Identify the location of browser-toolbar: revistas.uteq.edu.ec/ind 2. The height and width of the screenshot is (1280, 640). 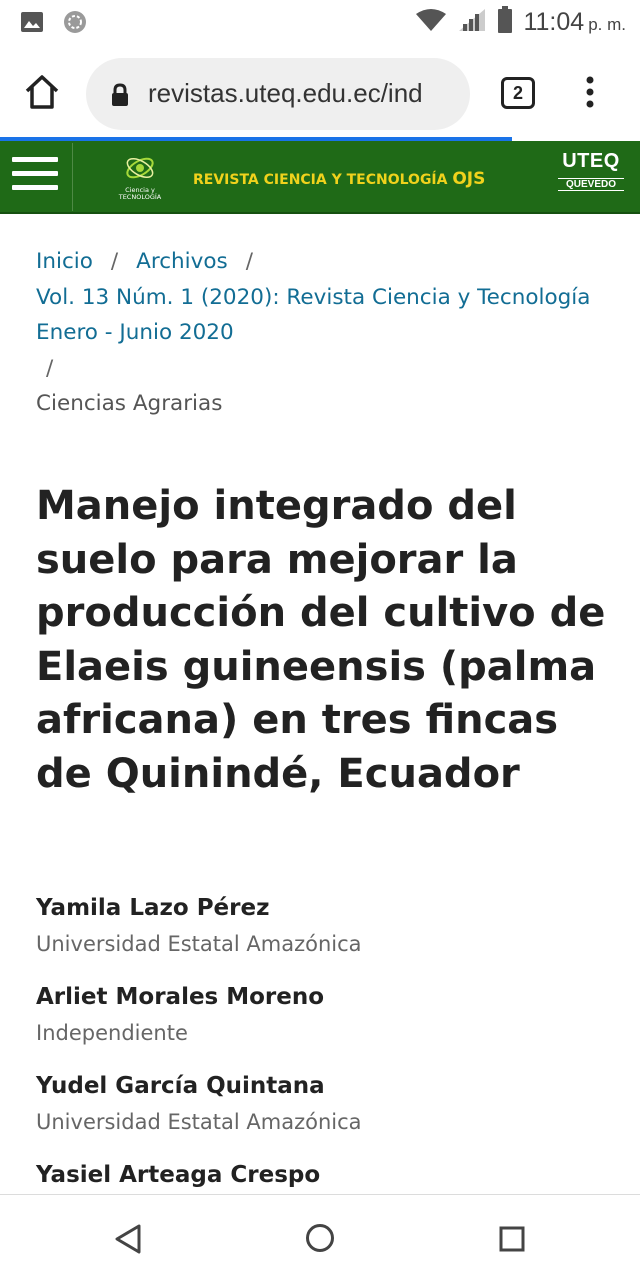
(320, 92).